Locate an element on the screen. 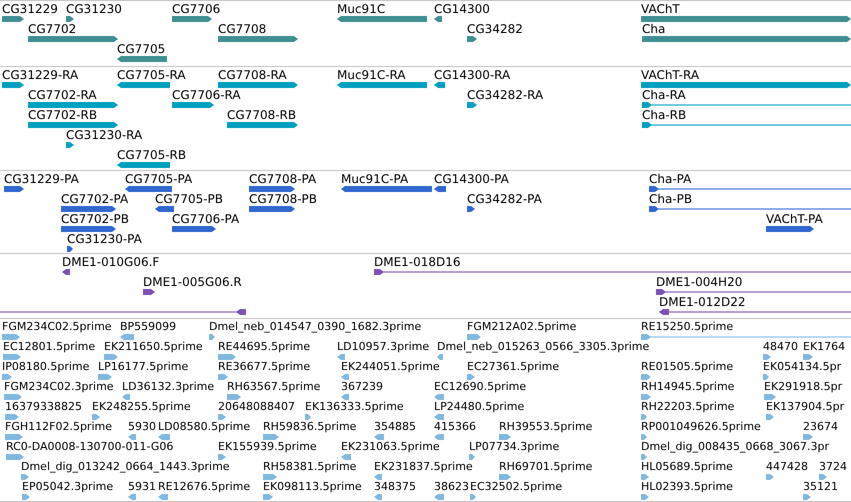 The width and height of the screenshot is (851, 502). feature-label: EK1764 is located at coordinates (824, 347).